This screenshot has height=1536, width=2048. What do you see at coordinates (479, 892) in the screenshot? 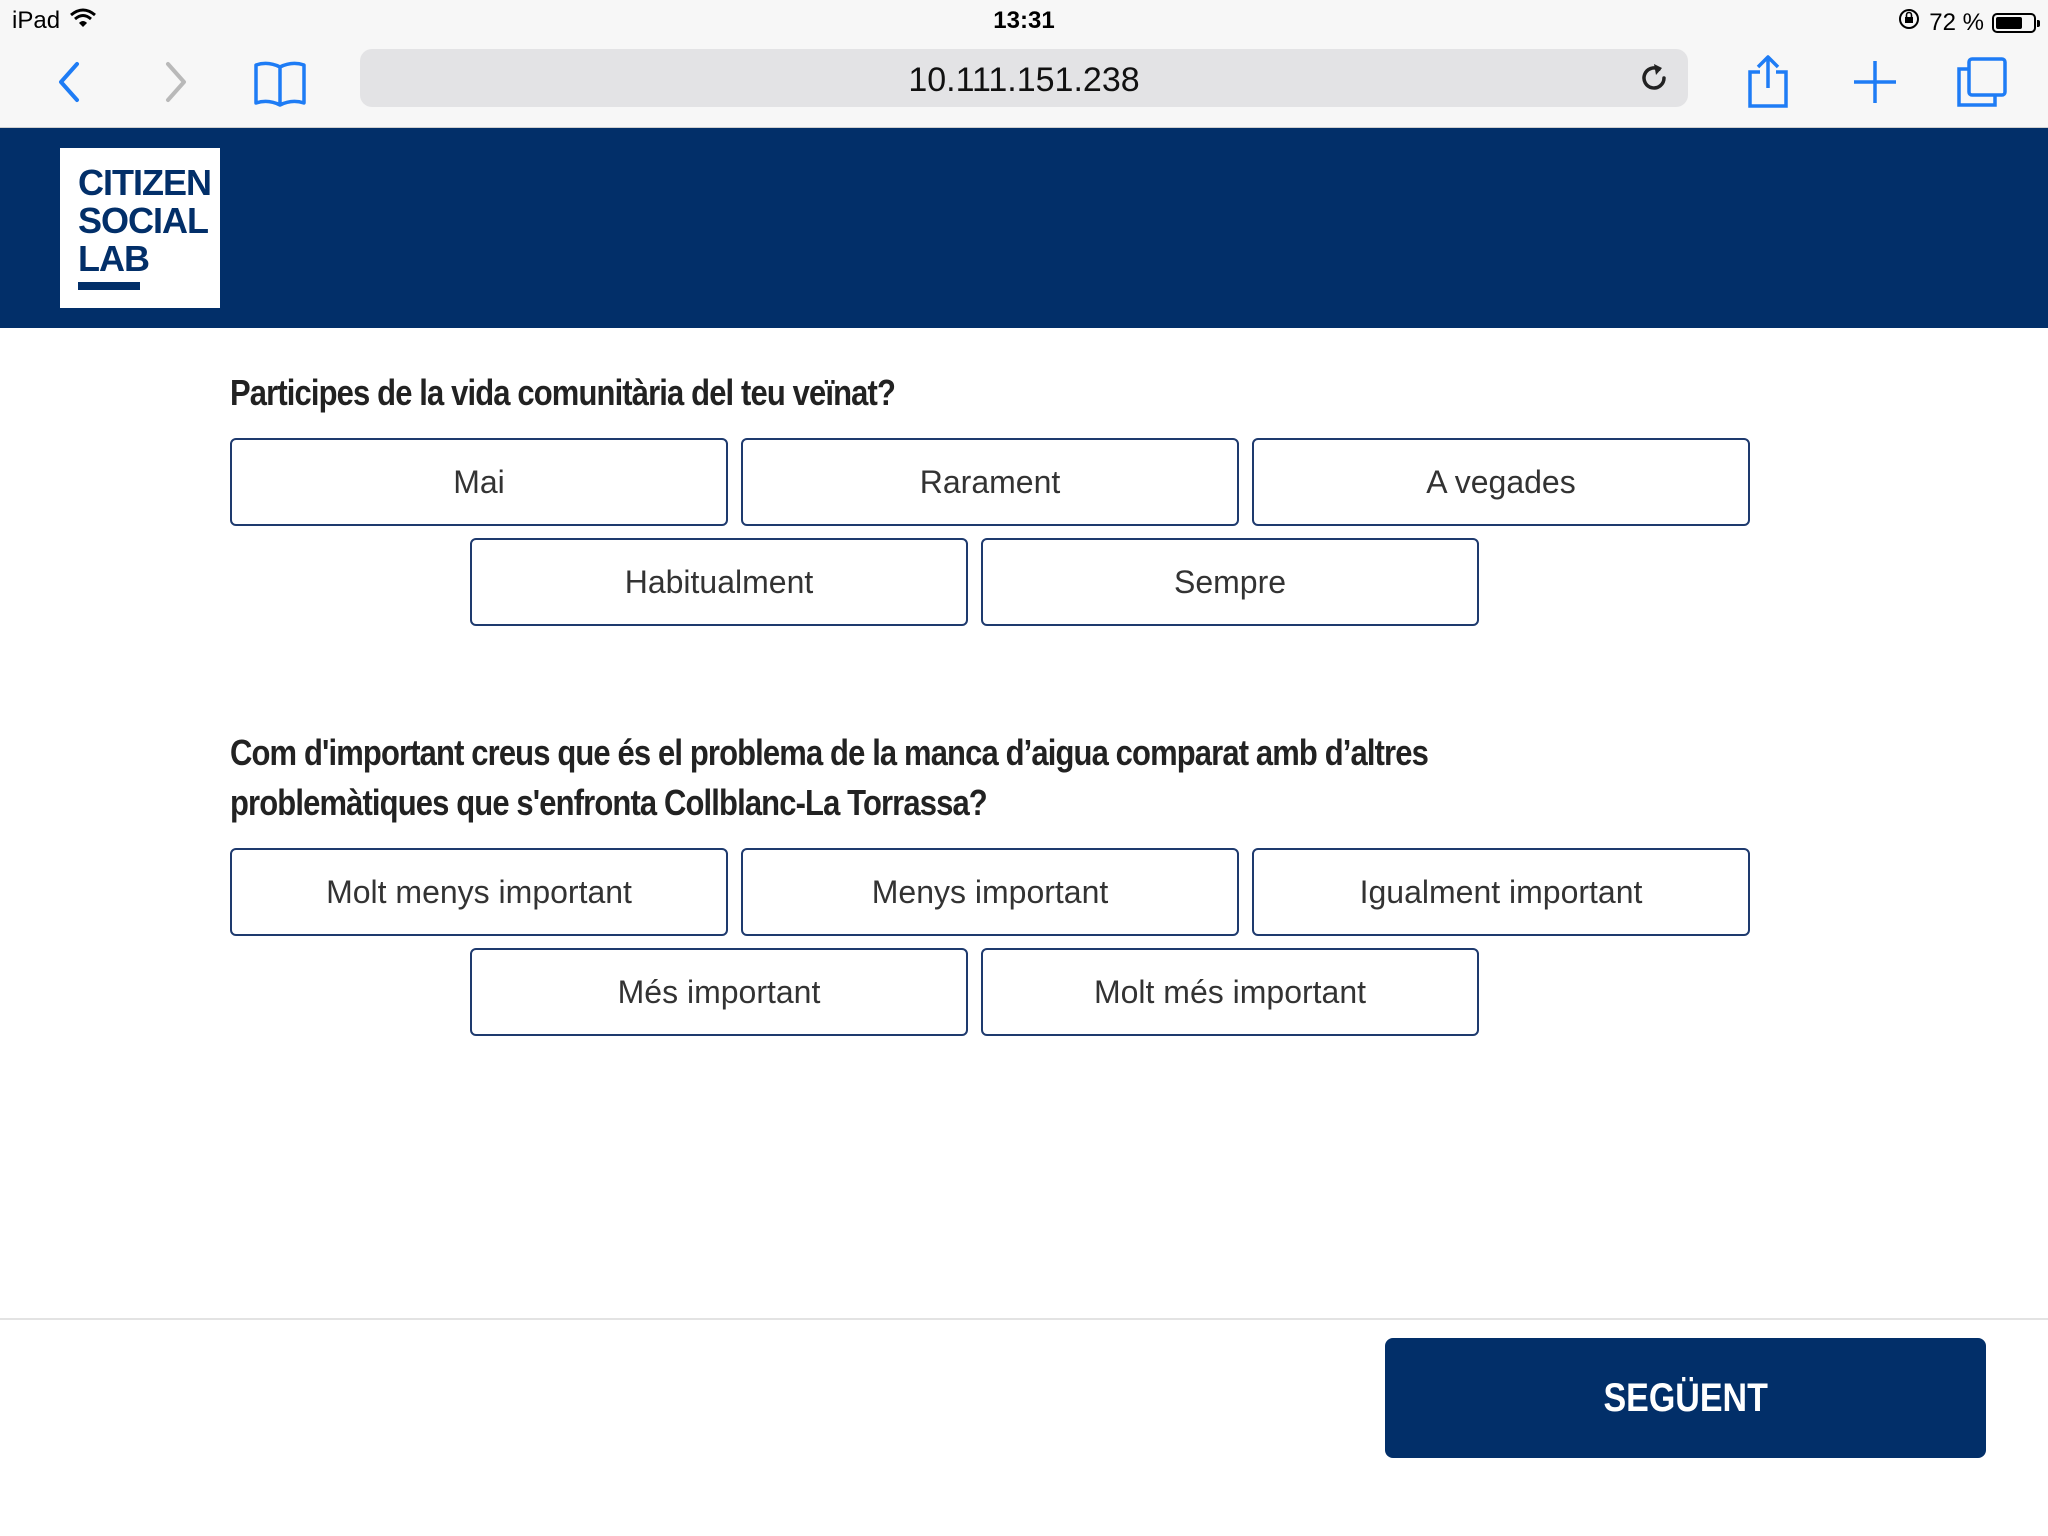
I see `q2-option-molt-menys-important: Molt menys important` at bounding box center [479, 892].